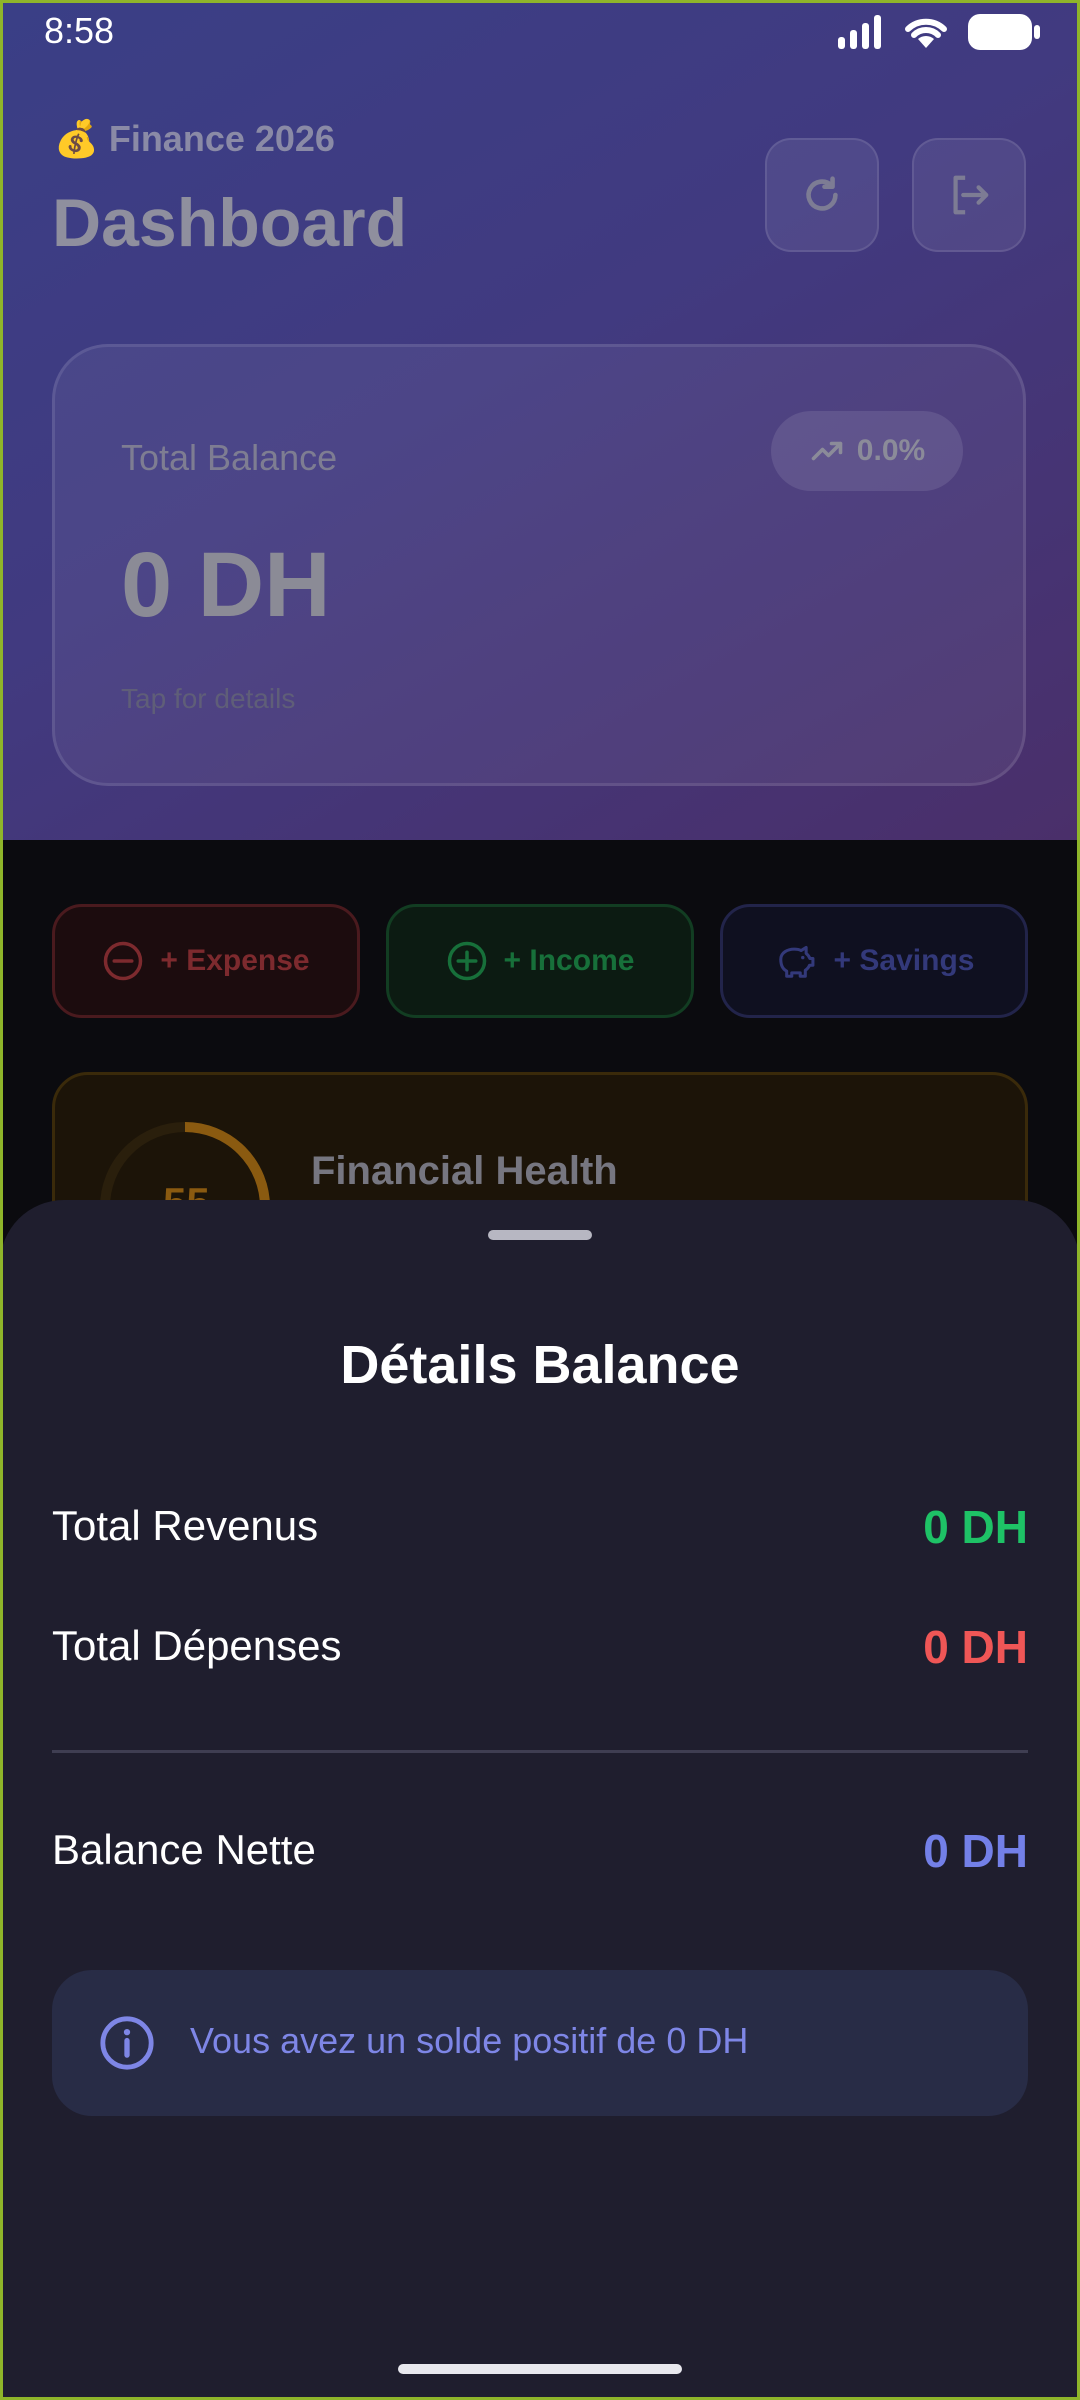  Describe the element at coordinates (859, 32) in the screenshot. I see `signal-icon` at that location.